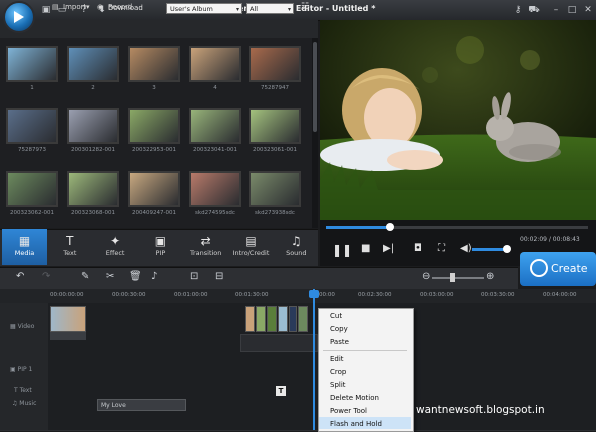 This screenshot has height=432, width=596. What do you see at coordinates (314, 294) in the screenshot?
I see `playhead-handle` at bounding box center [314, 294].